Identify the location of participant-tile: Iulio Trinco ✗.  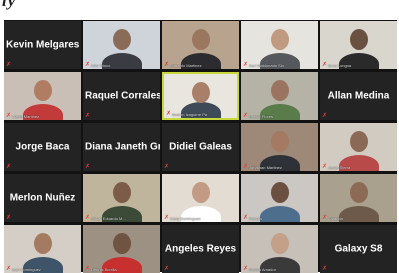
(121, 45).